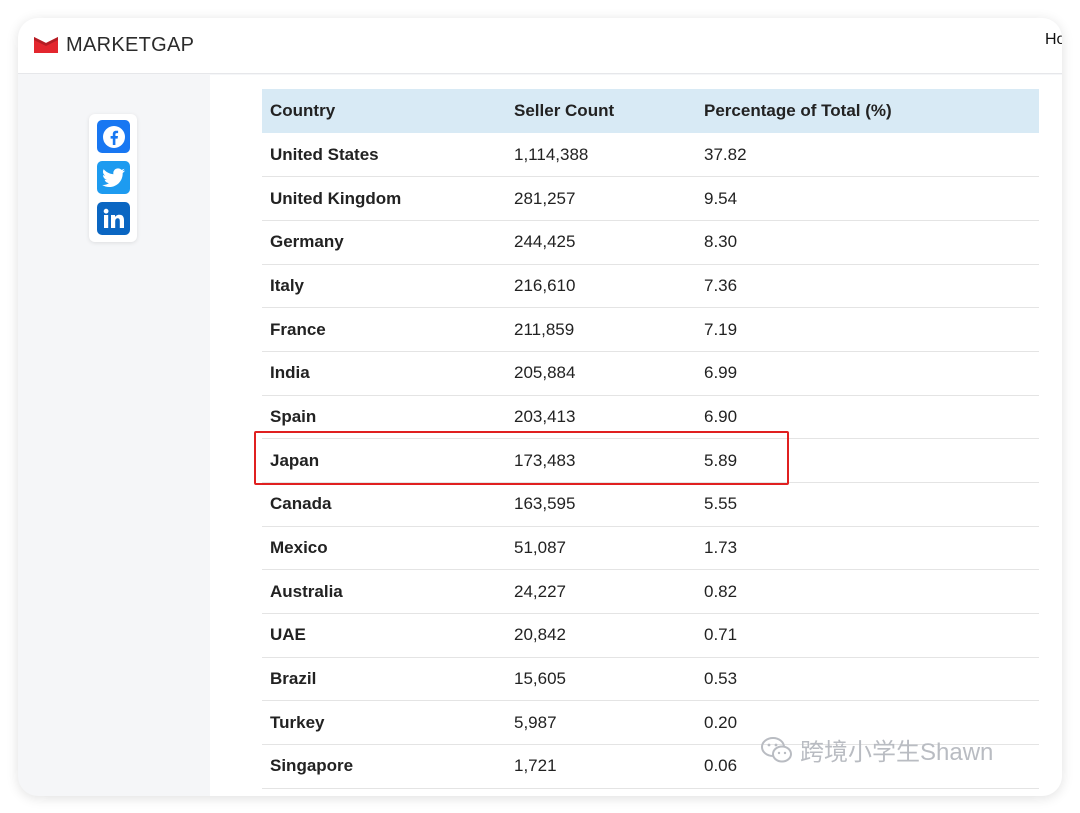 This screenshot has width=1080, height=813. I want to click on cell-country: United States, so click(384, 155).